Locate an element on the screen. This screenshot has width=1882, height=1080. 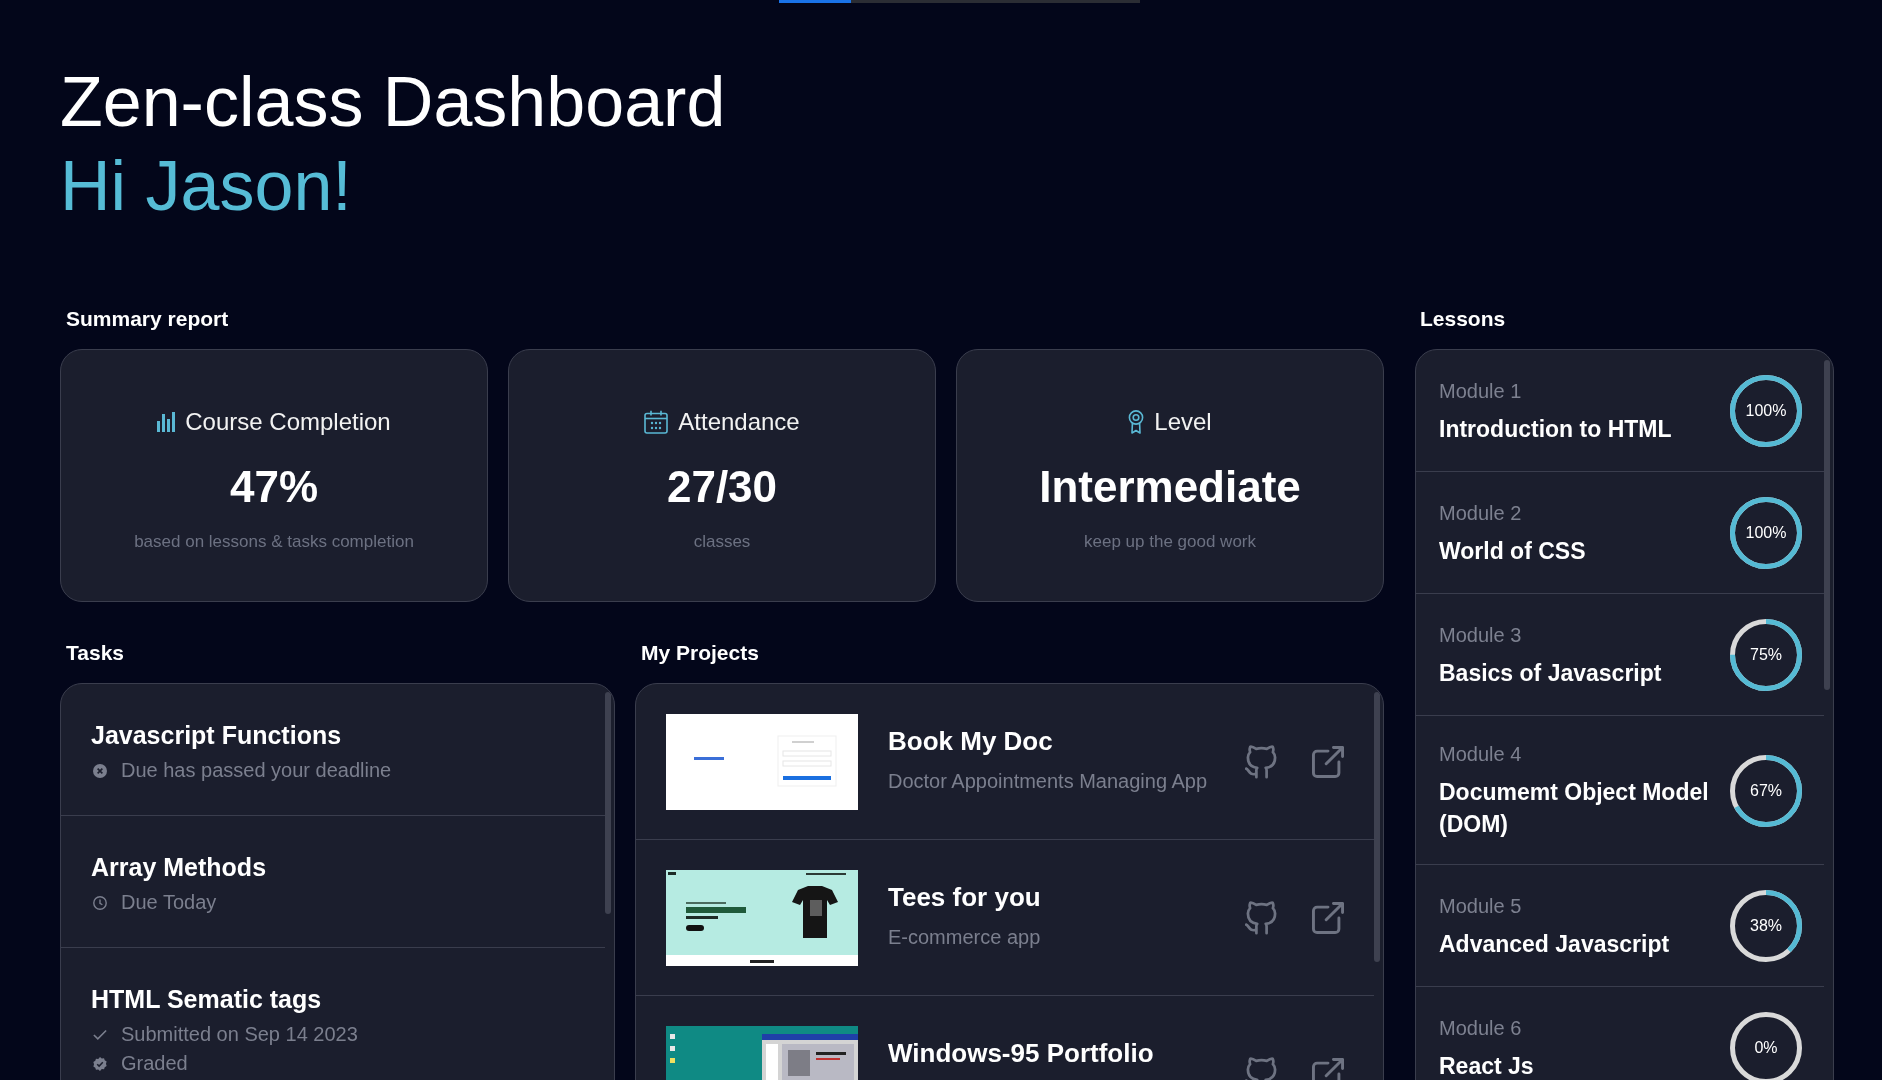
check-badge-icon is located at coordinates (100, 1063).